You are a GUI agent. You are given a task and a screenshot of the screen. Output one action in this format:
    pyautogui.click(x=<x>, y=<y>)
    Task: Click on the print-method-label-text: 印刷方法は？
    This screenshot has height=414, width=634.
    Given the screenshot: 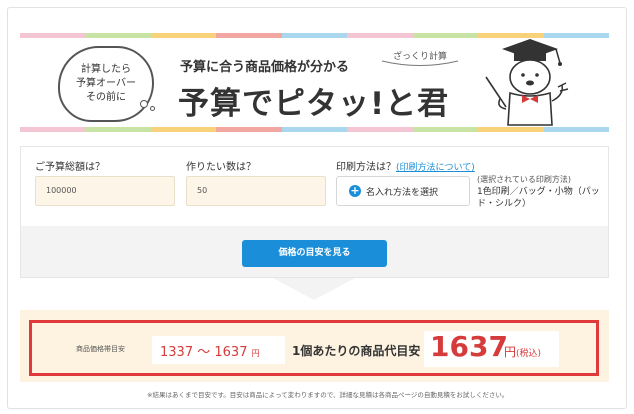 What is the action you would take?
    pyautogui.click(x=366, y=167)
    